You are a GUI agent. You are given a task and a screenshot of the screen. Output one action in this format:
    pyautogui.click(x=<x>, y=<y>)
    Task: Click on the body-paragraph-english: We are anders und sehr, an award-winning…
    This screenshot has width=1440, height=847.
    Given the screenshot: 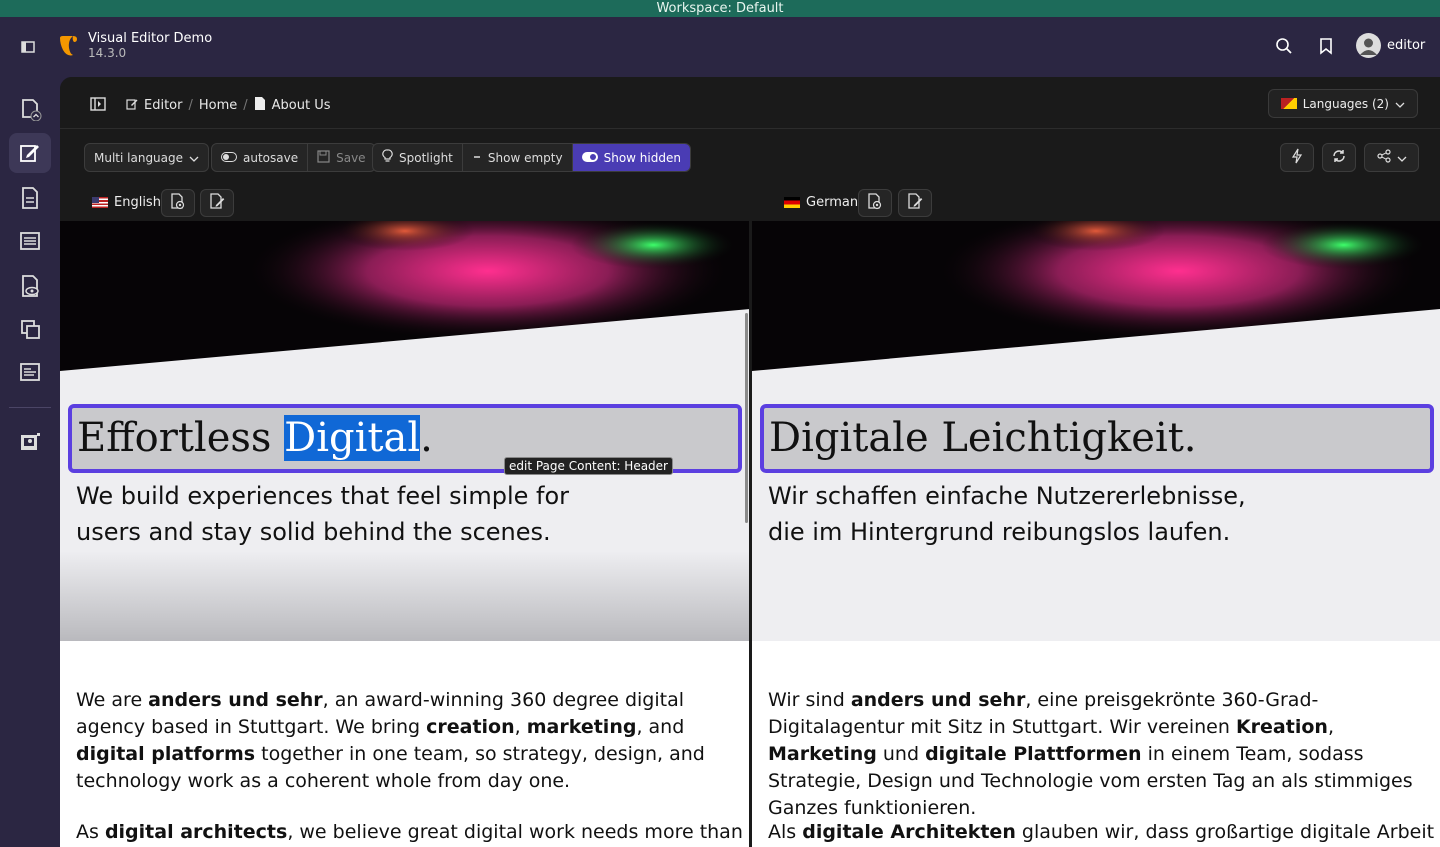 What is the action you would take?
    pyautogui.click(x=406, y=741)
    